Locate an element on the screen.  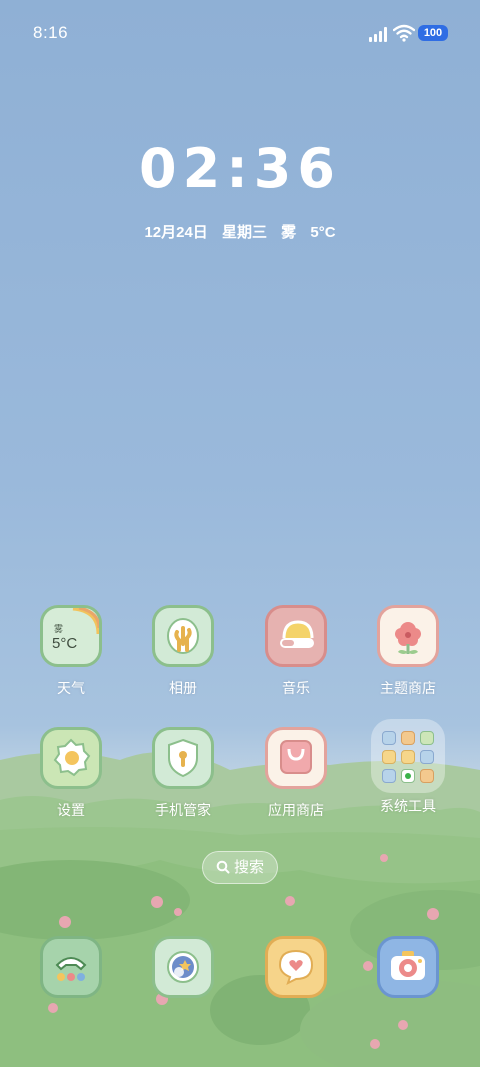
dock-browser is located at coordinates (183, 967).